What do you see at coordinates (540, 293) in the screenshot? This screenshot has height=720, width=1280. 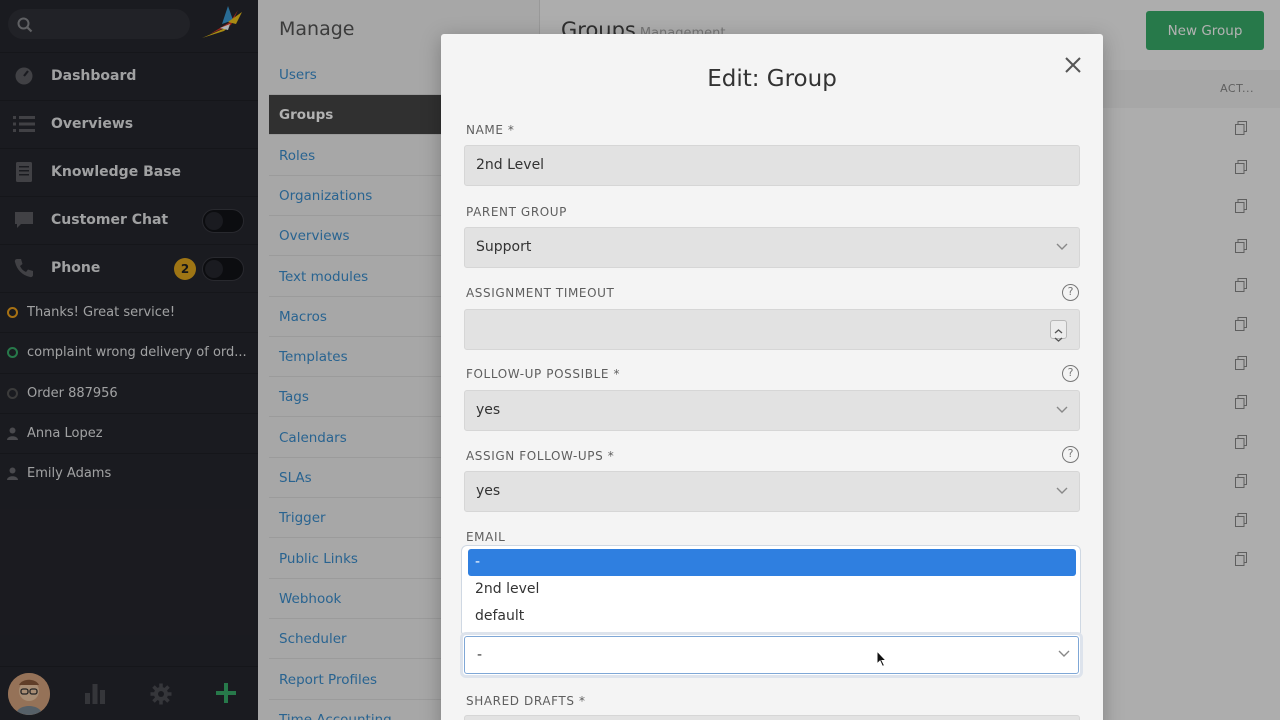 I see `assignment-timeout-label: ASSIGNMENT TIMEOUT` at bounding box center [540, 293].